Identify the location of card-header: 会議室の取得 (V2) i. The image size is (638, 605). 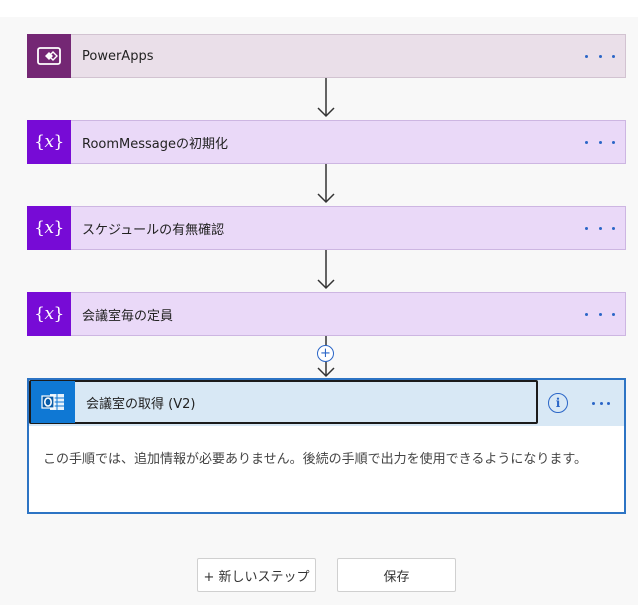
(326, 403).